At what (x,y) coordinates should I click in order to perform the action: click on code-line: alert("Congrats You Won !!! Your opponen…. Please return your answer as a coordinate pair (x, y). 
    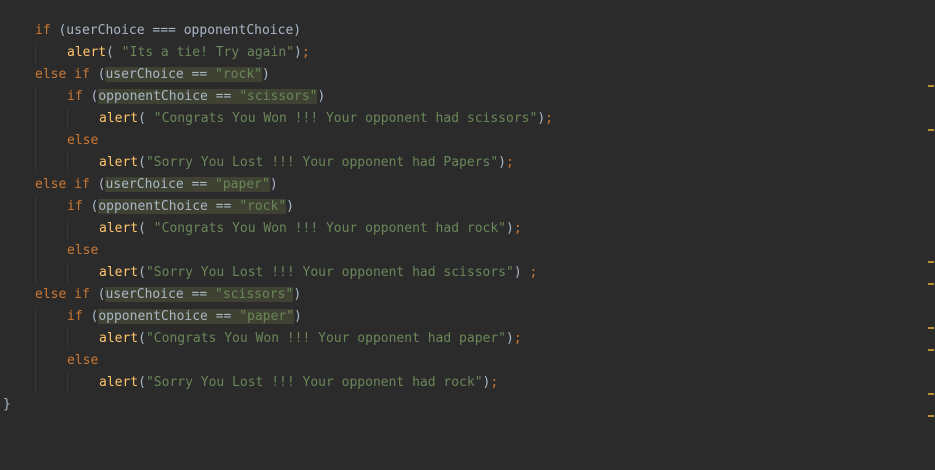
    Looking at the image, I should click on (278, 339).